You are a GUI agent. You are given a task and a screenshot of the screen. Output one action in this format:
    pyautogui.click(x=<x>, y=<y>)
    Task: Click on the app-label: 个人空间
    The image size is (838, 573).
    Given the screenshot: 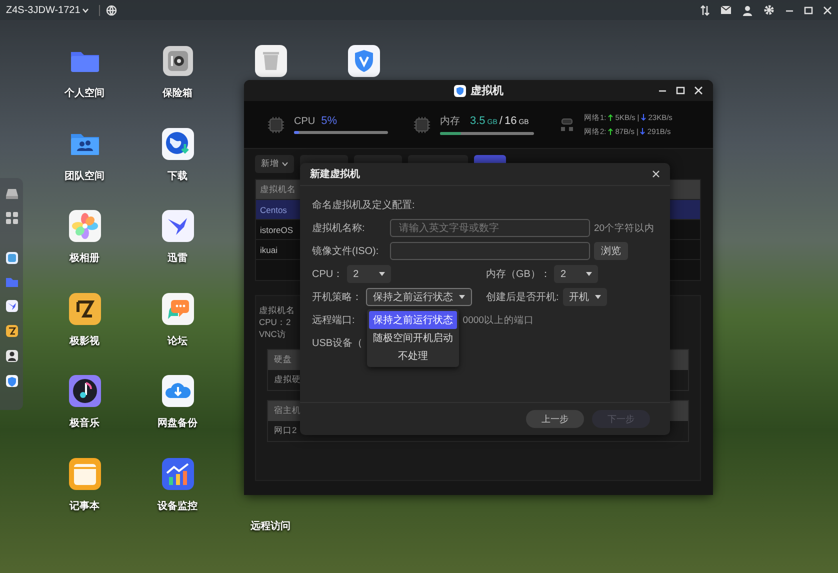 What is the action you would take?
    pyautogui.click(x=84, y=93)
    